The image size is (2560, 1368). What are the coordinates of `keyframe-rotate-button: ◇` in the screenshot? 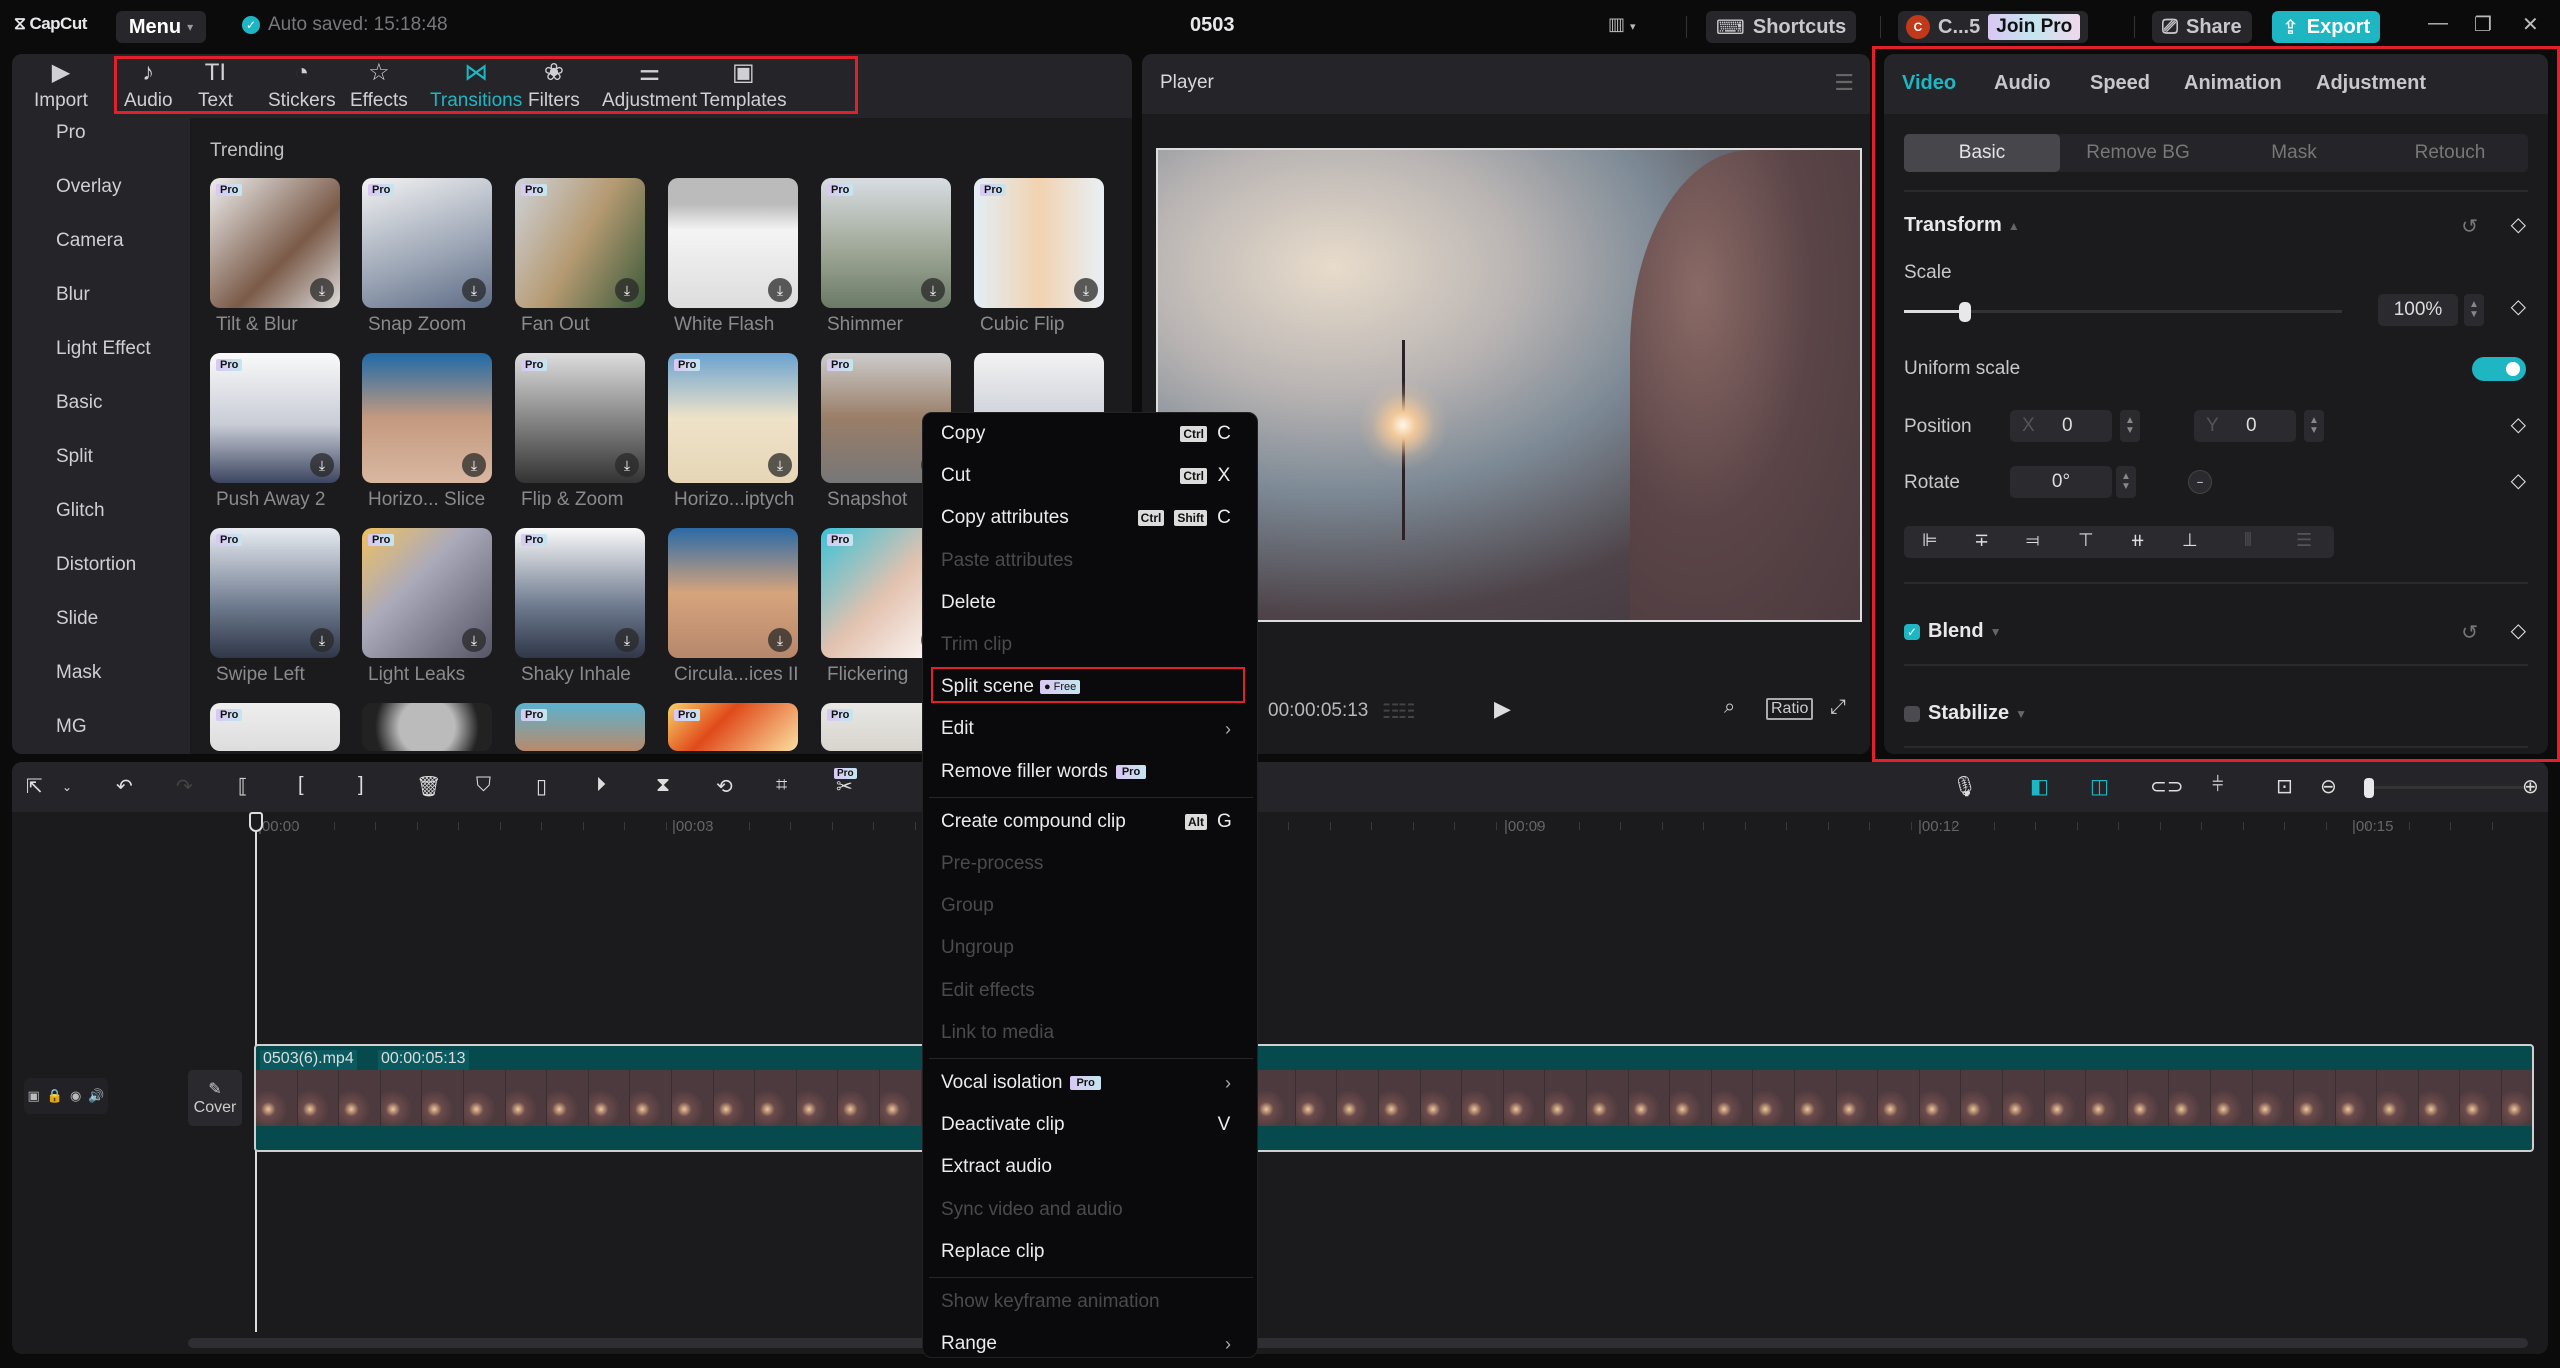 It's located at (2518, 480).